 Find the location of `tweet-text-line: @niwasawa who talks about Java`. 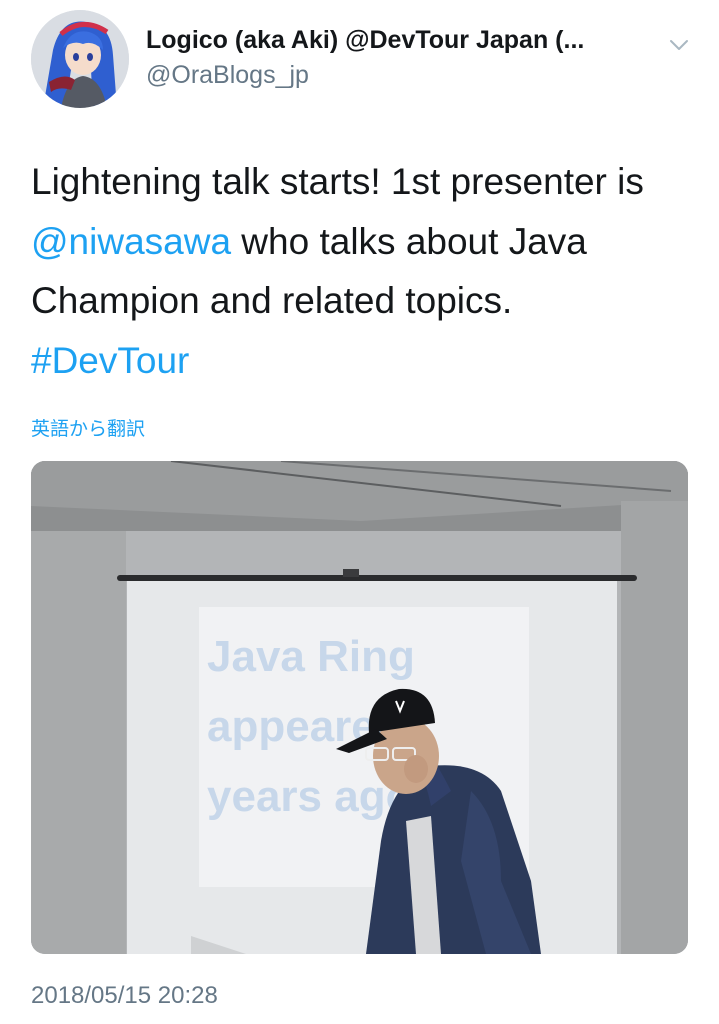

tweet-text-line: @niwasawa who talks about Java is located at coordinates (361, 242).